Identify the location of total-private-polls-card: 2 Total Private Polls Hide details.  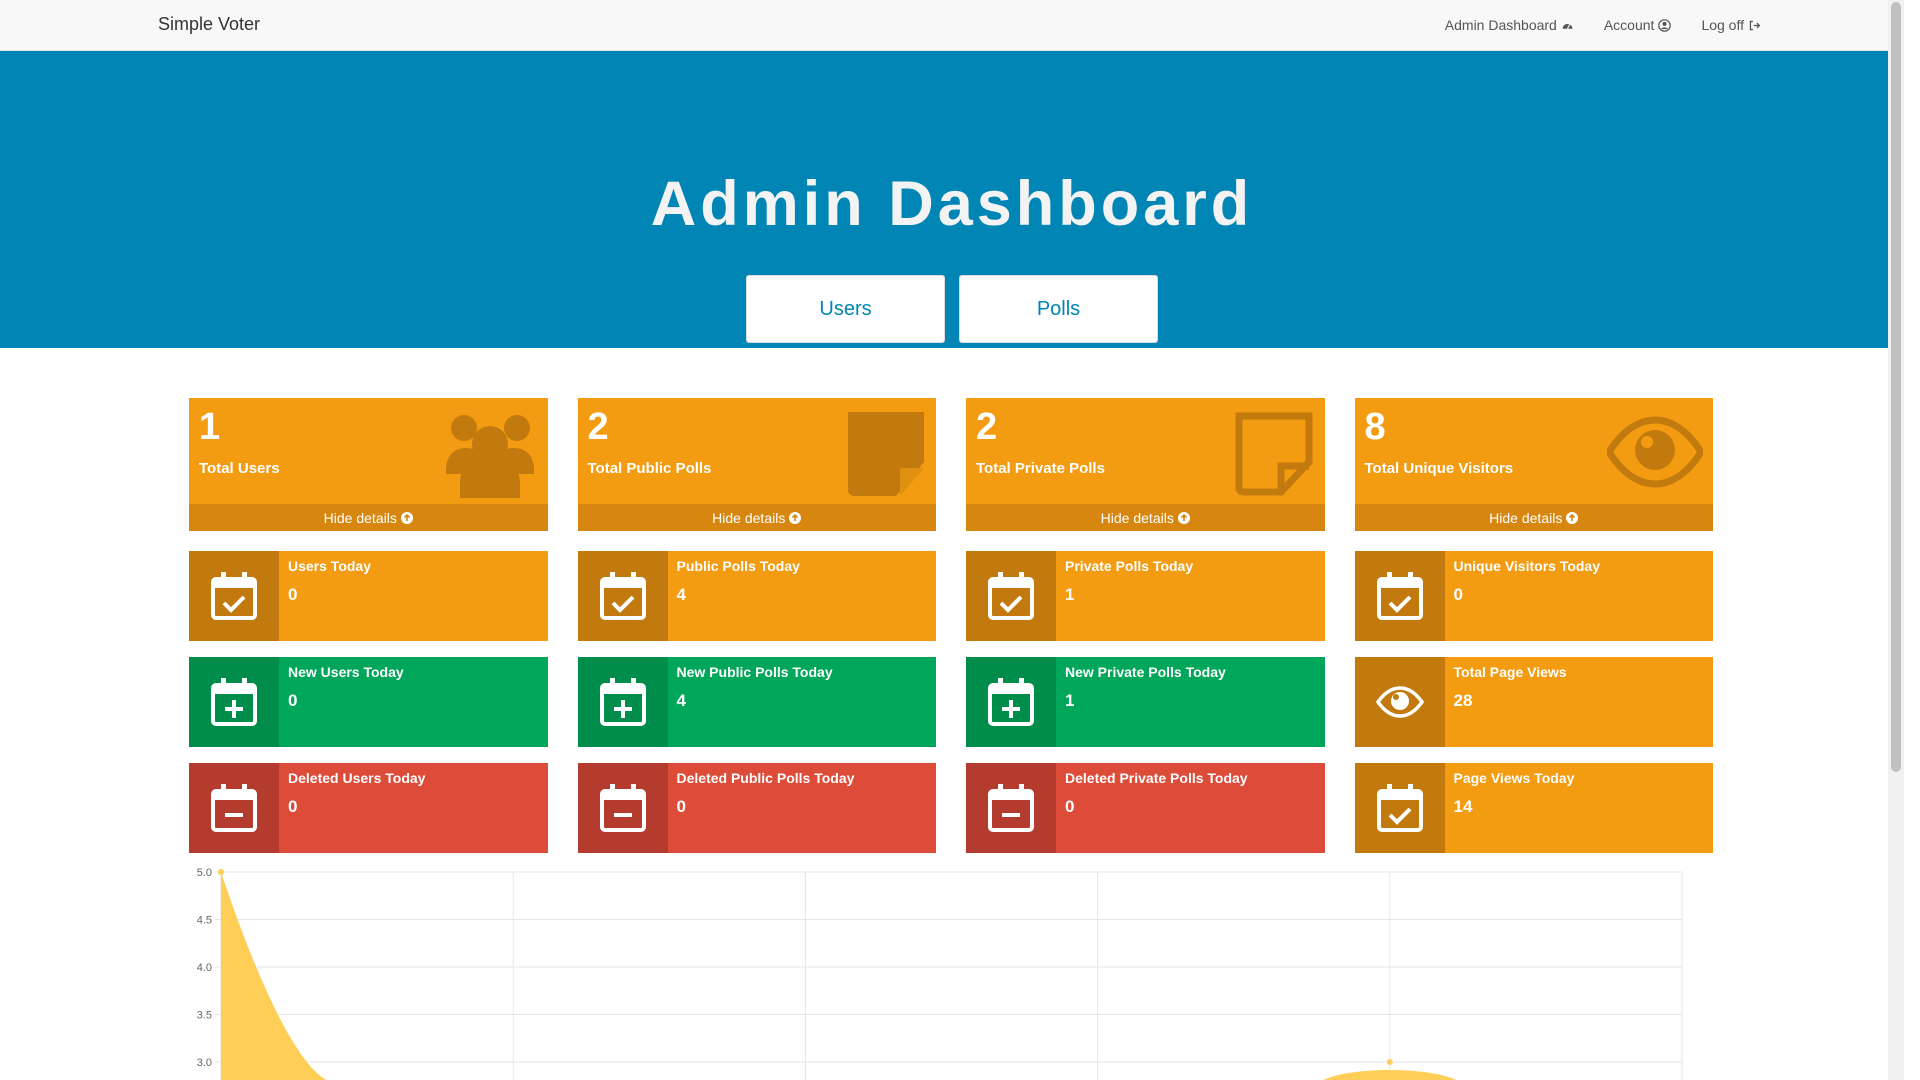
(1145, 464).